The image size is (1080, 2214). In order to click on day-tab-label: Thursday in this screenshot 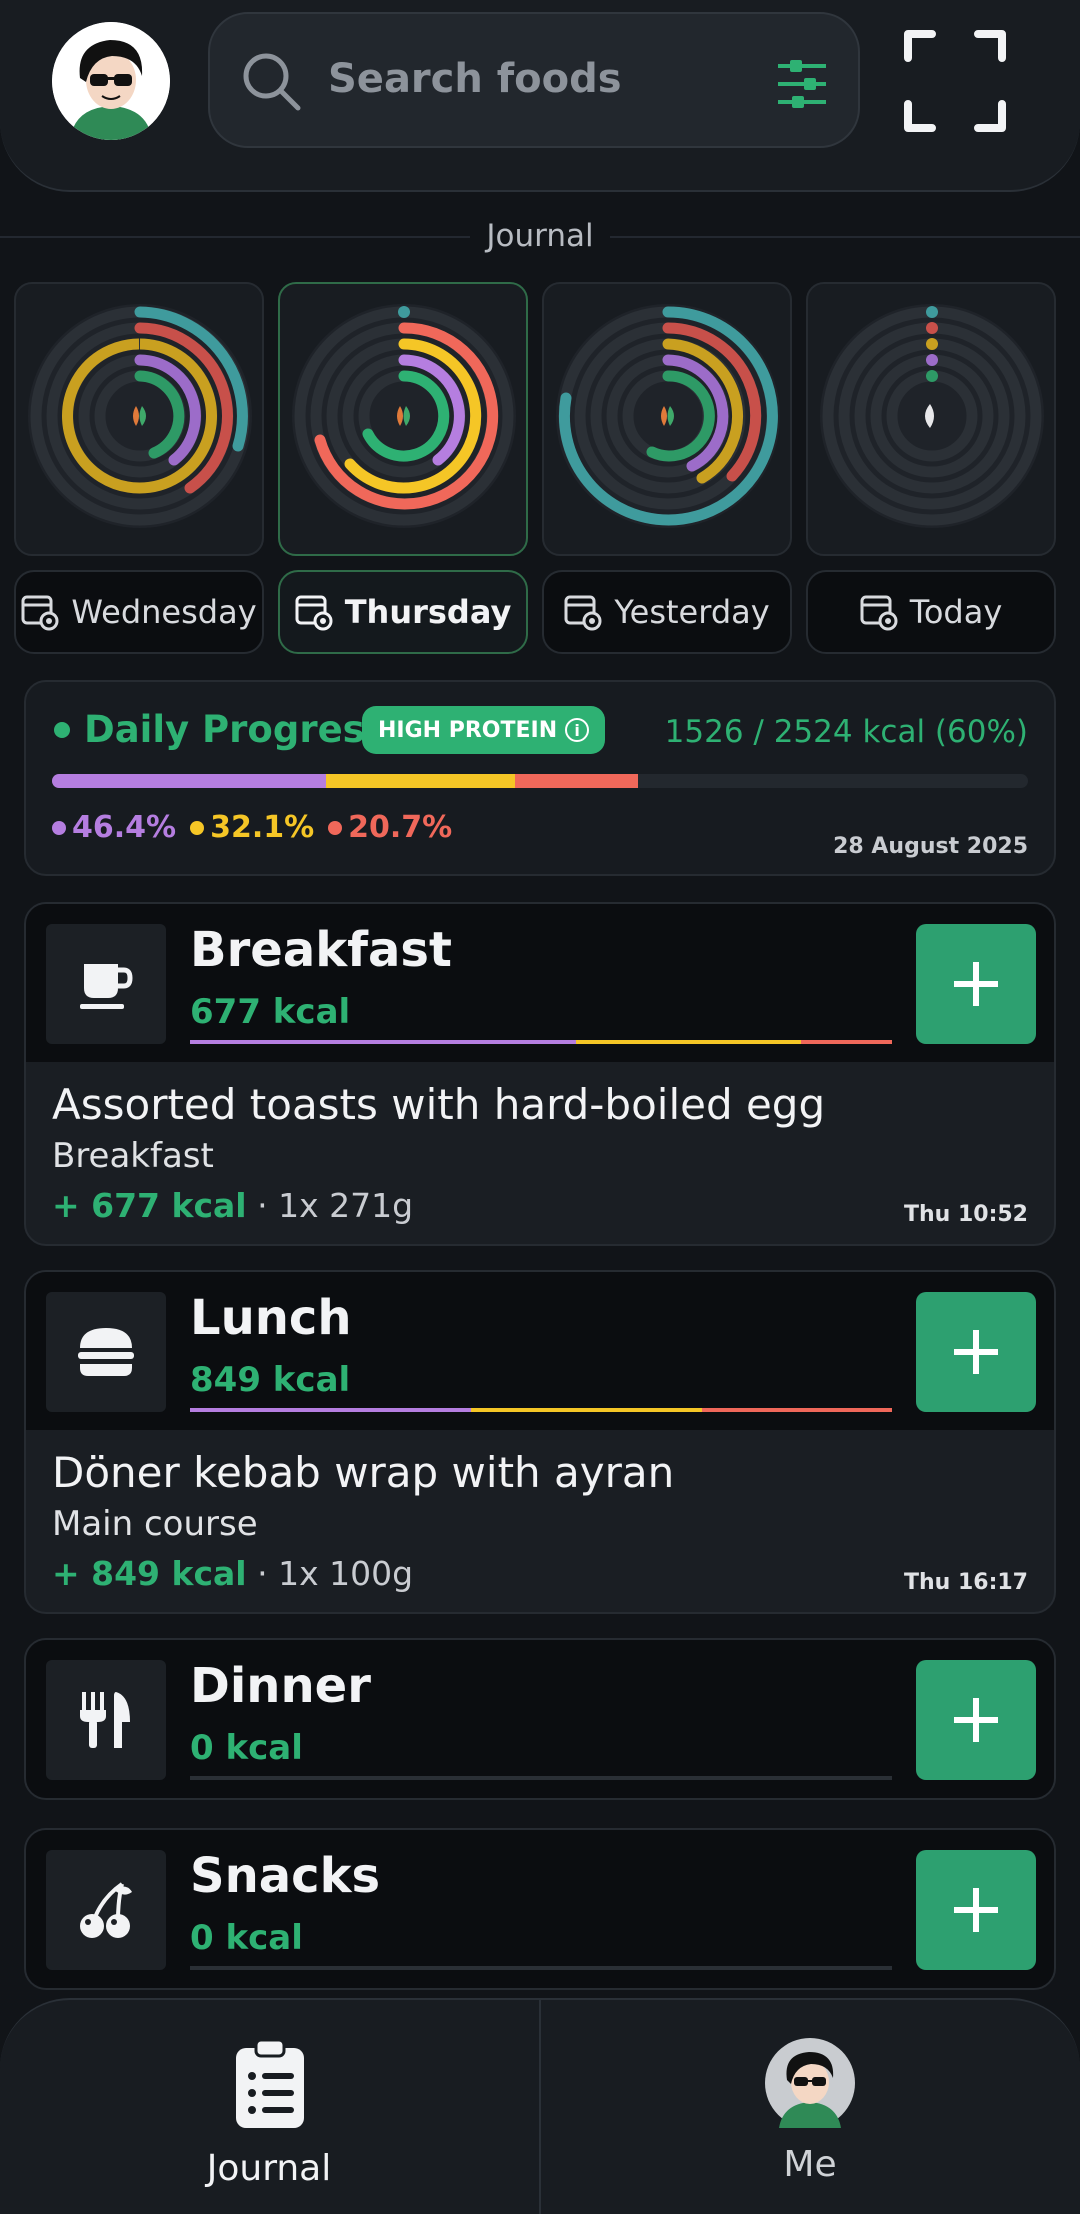, I will do `click(428, 612)`.